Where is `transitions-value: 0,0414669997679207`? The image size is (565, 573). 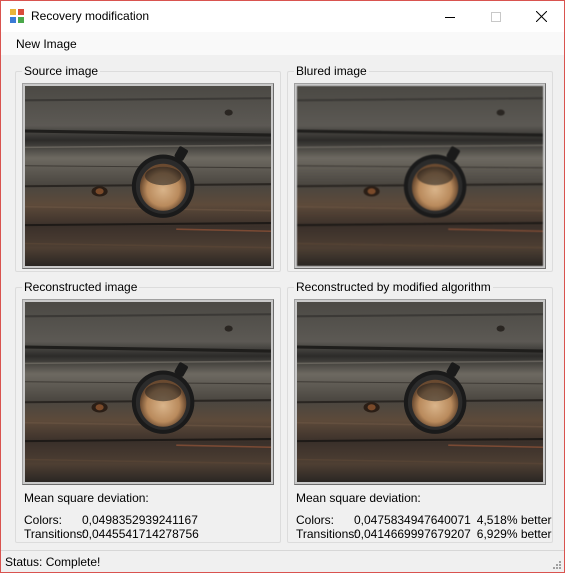
transitions-value: 0,0414669997679207 is located at coordinates (412, 534).